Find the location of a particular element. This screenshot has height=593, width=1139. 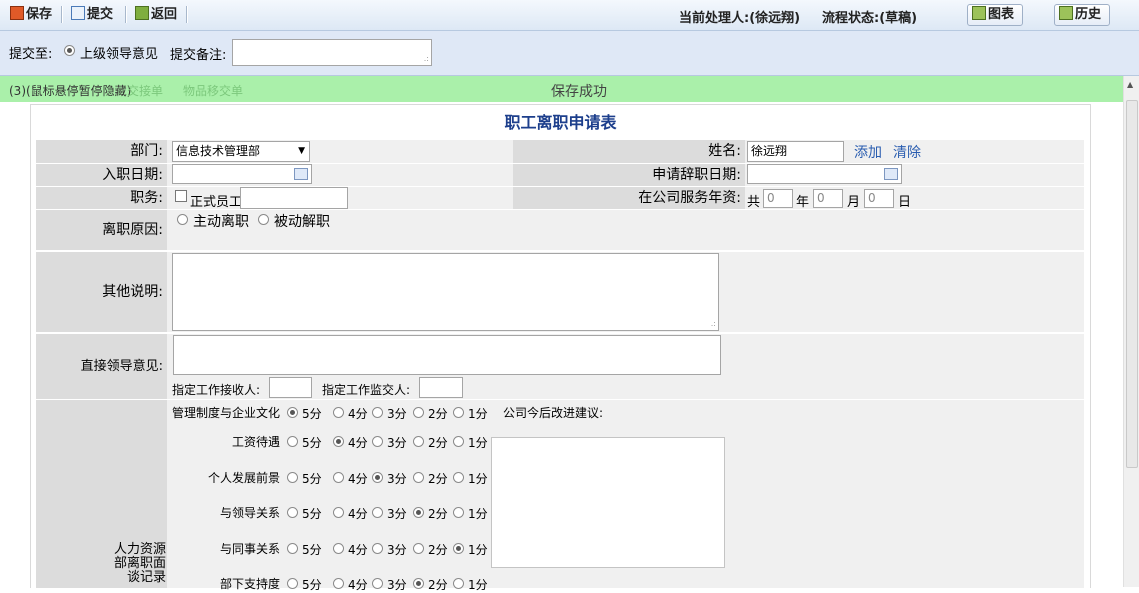

submit-remark-label: 提交备注: is located at coordinates (198, 55).